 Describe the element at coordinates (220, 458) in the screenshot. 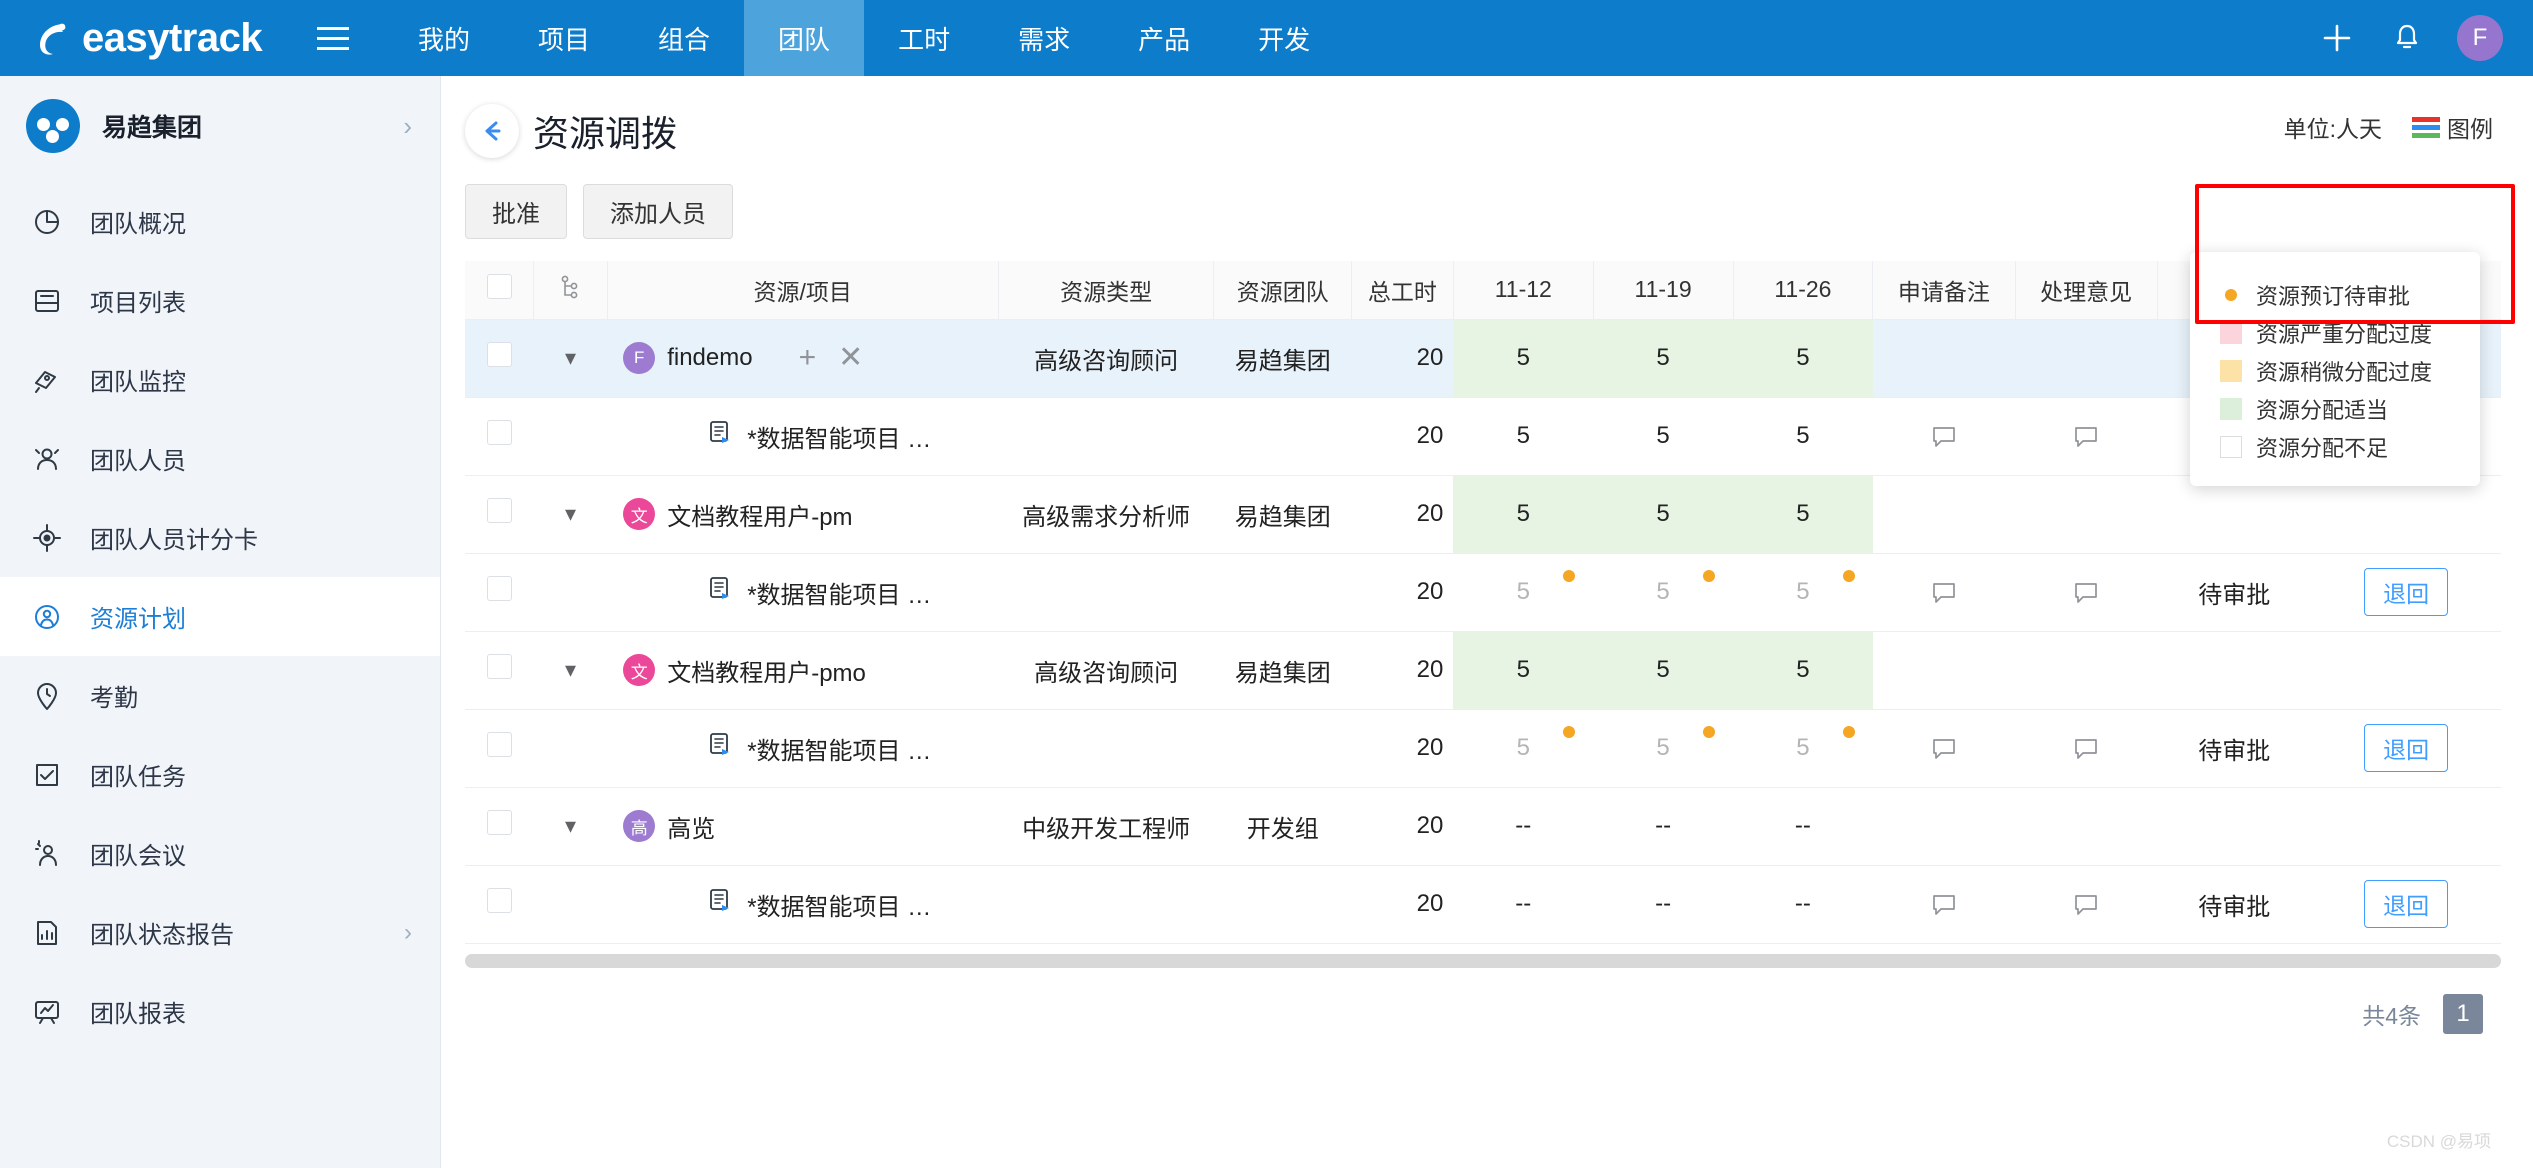

I see `sidebar-item-3: 团队人员` at that location.